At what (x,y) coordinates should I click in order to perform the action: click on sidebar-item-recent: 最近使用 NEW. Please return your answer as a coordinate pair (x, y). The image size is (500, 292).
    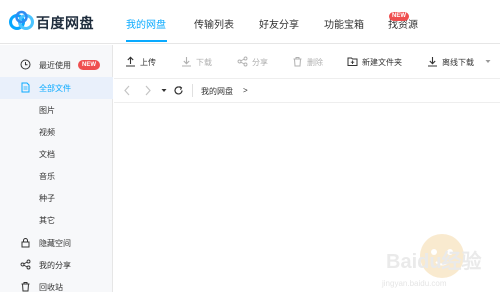
    Looking at the image, I should click on (56, 65).